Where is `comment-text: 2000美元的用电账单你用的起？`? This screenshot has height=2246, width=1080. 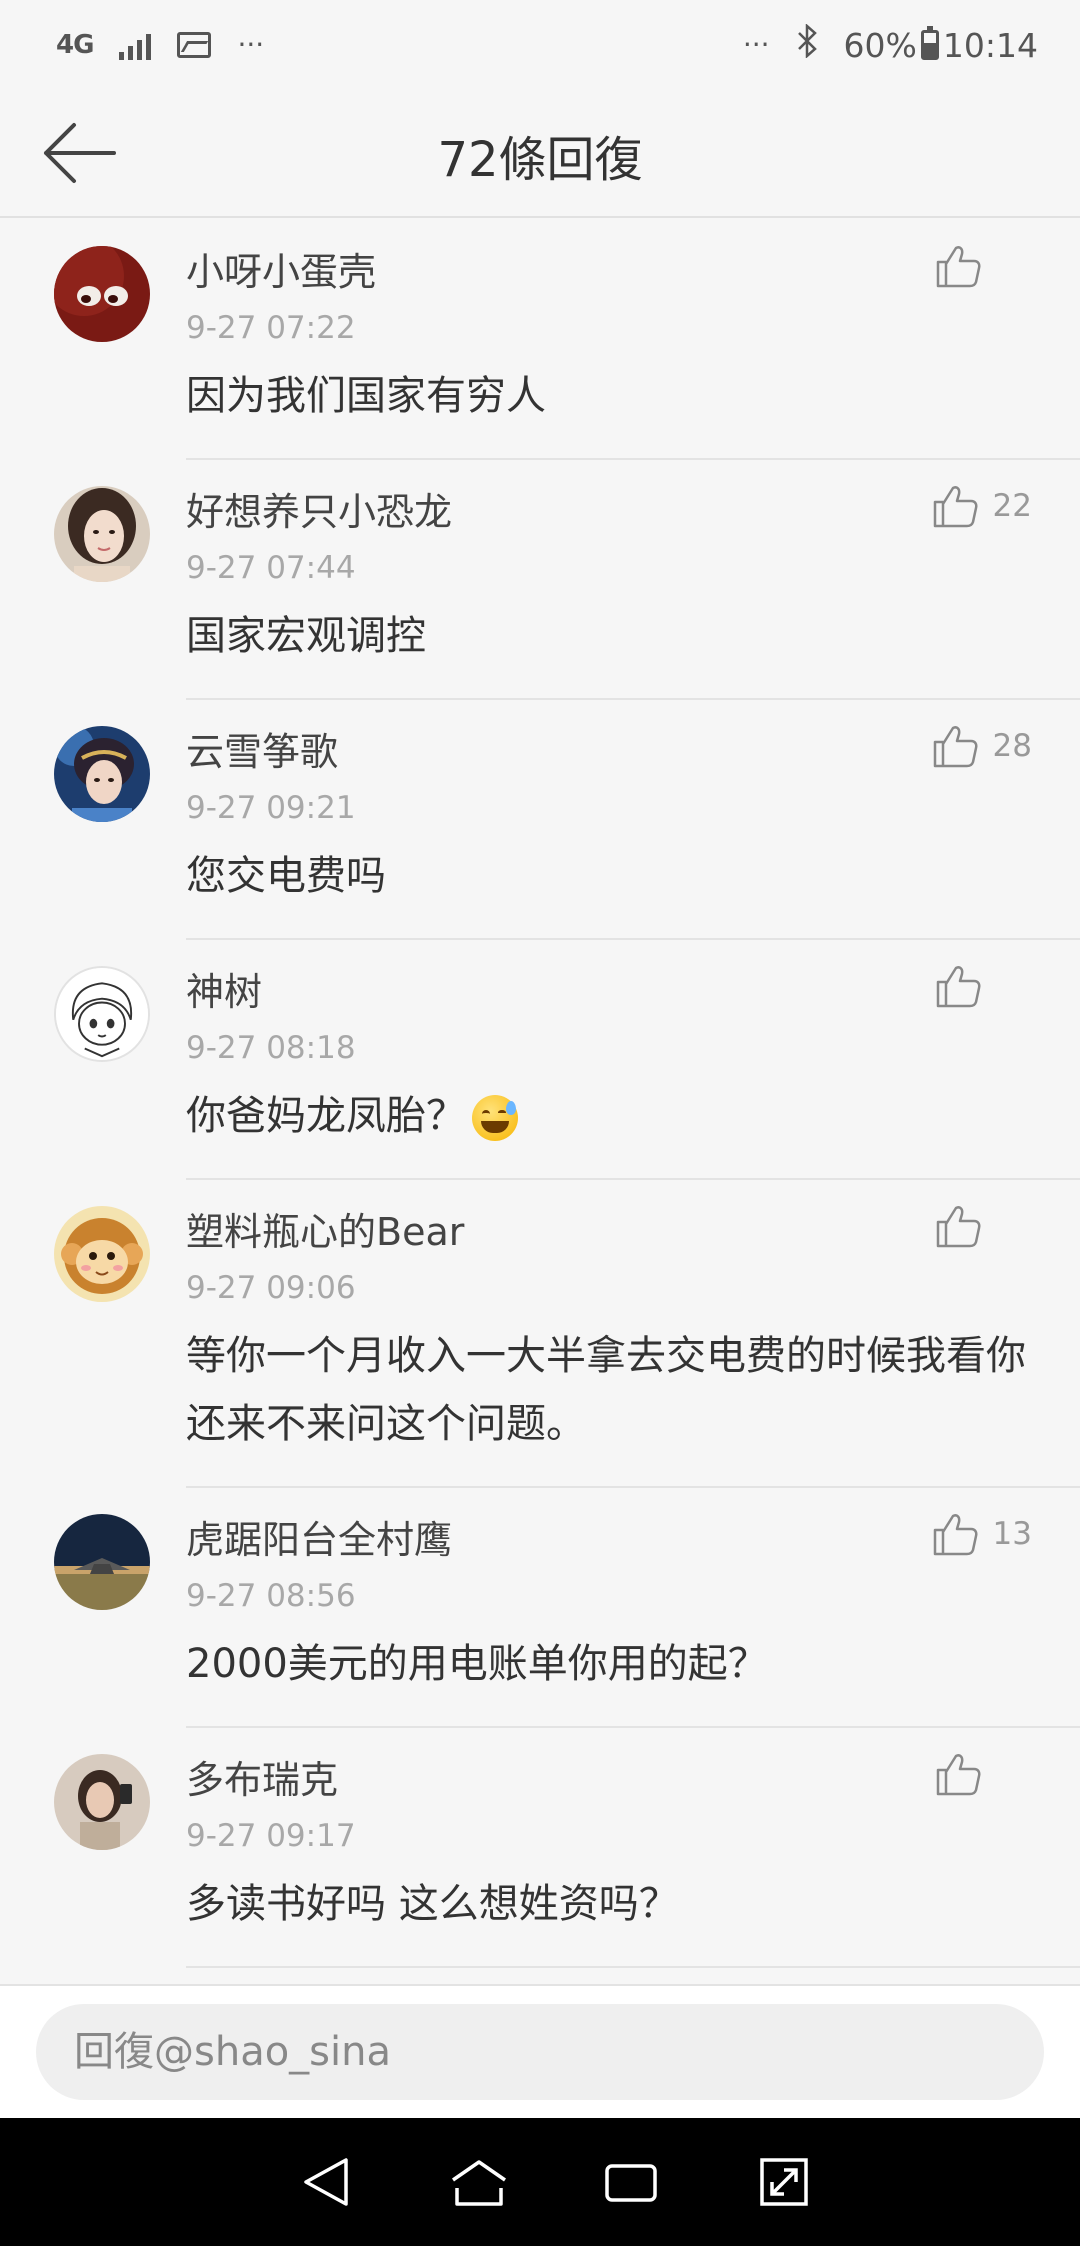 comment-text: 2000美元的用电账单你用的起？ is located at coordinates (477, 1664).